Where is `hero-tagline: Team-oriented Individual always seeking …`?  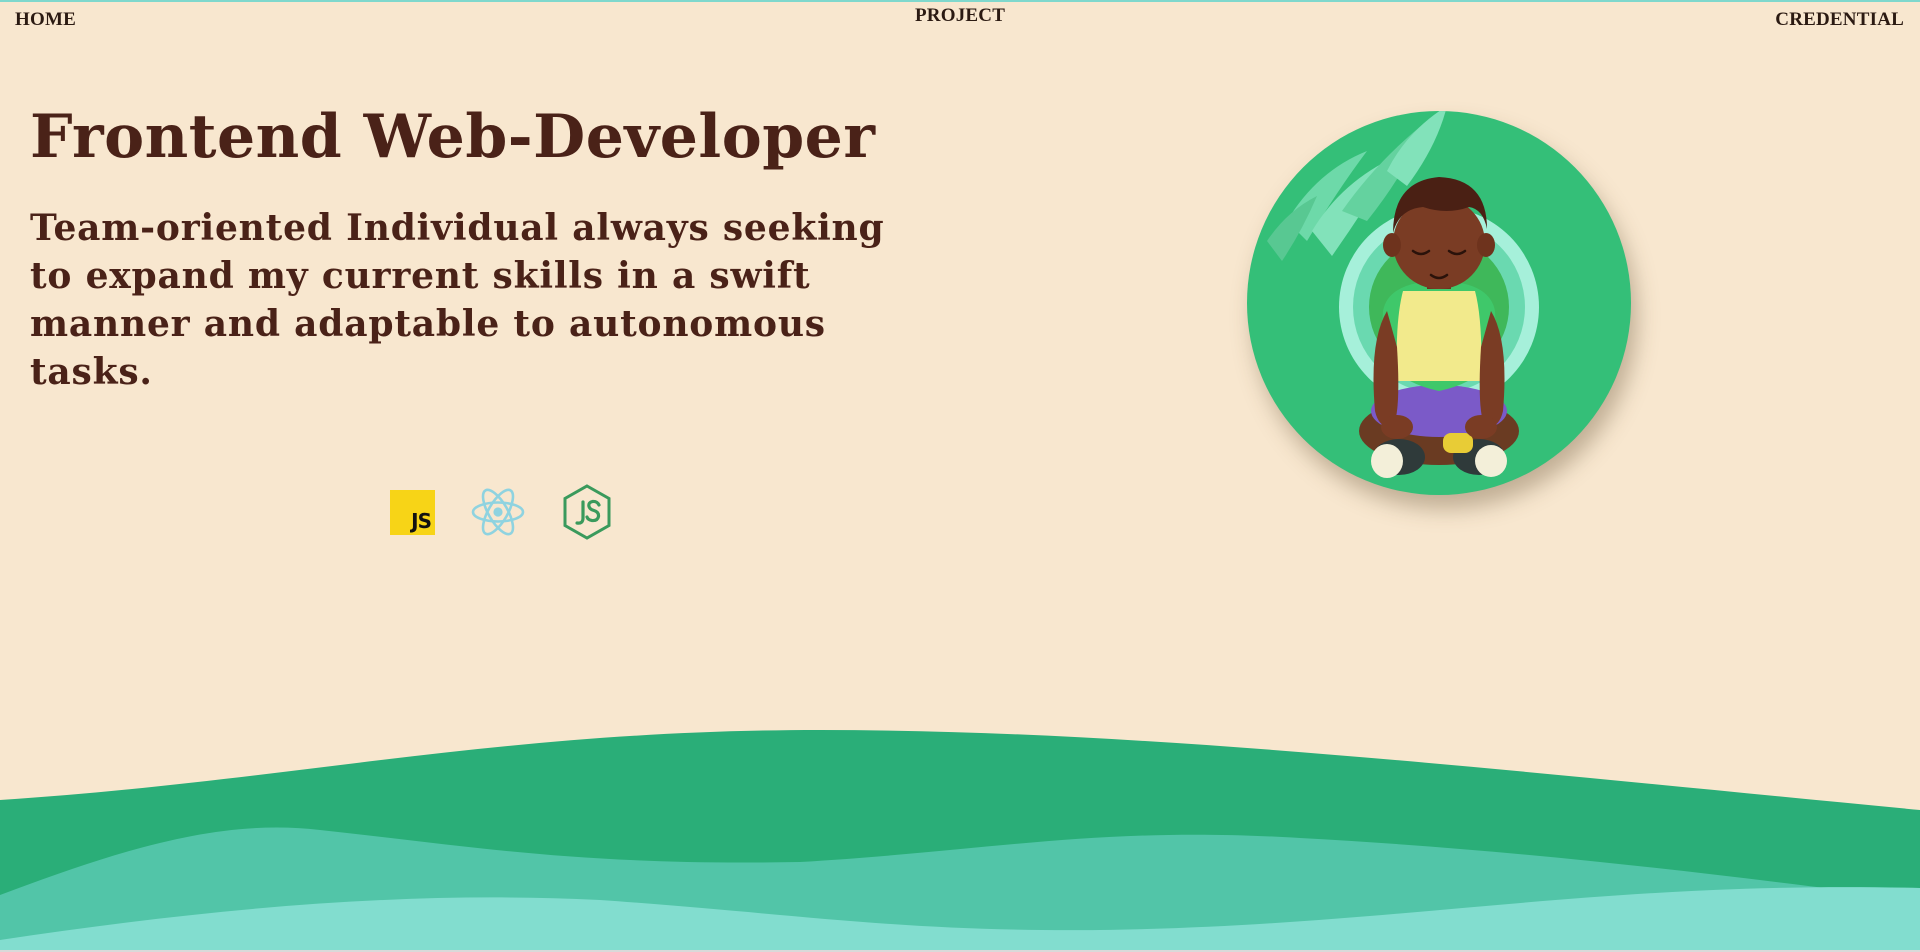 hero-tagline: Team-oriented Individual always seeking … is located at coordinates (457, 300).